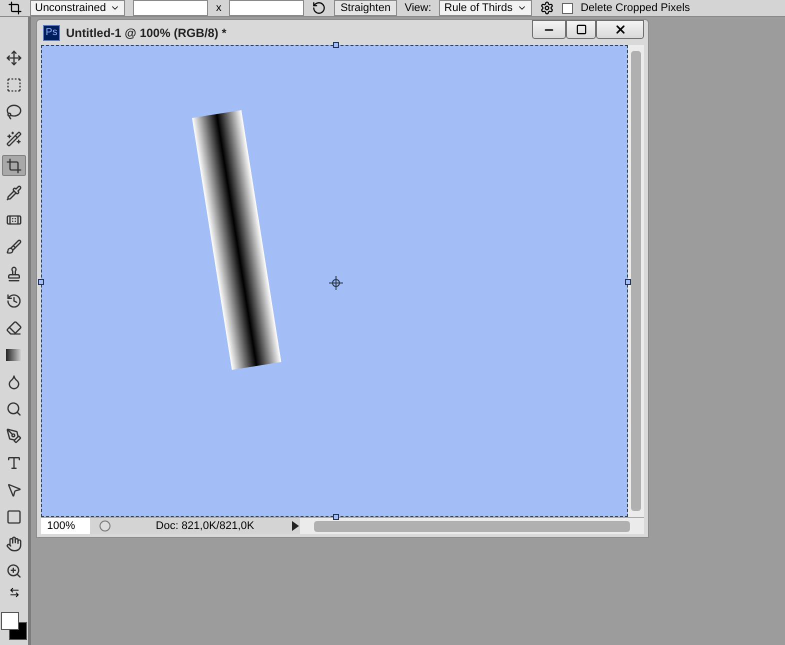 This screenshot has height=645, width=785. What do you see at coordinates (547, 8) in the screenshot?
I see `settings-icon` at bounding box center [547, 8].